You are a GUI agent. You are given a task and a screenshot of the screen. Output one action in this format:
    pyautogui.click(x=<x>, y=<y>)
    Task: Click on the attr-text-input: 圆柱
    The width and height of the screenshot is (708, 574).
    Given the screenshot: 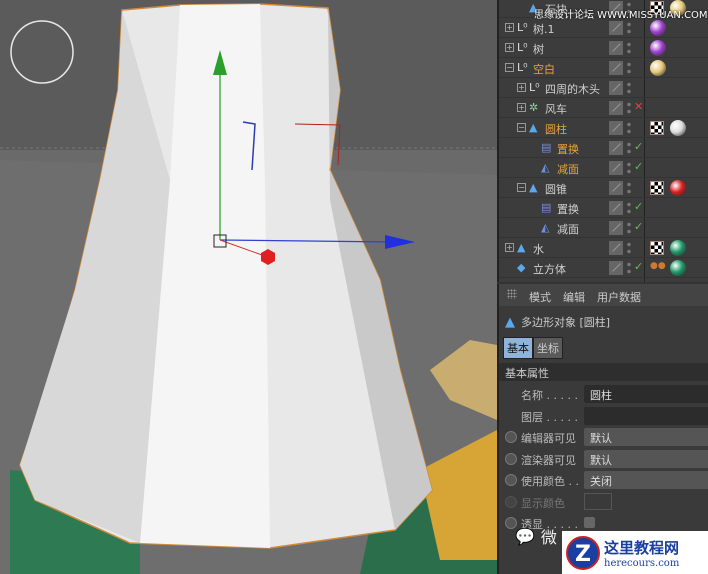 What is the action you would take?
    pyautogui.click(x=646, y=394)
    